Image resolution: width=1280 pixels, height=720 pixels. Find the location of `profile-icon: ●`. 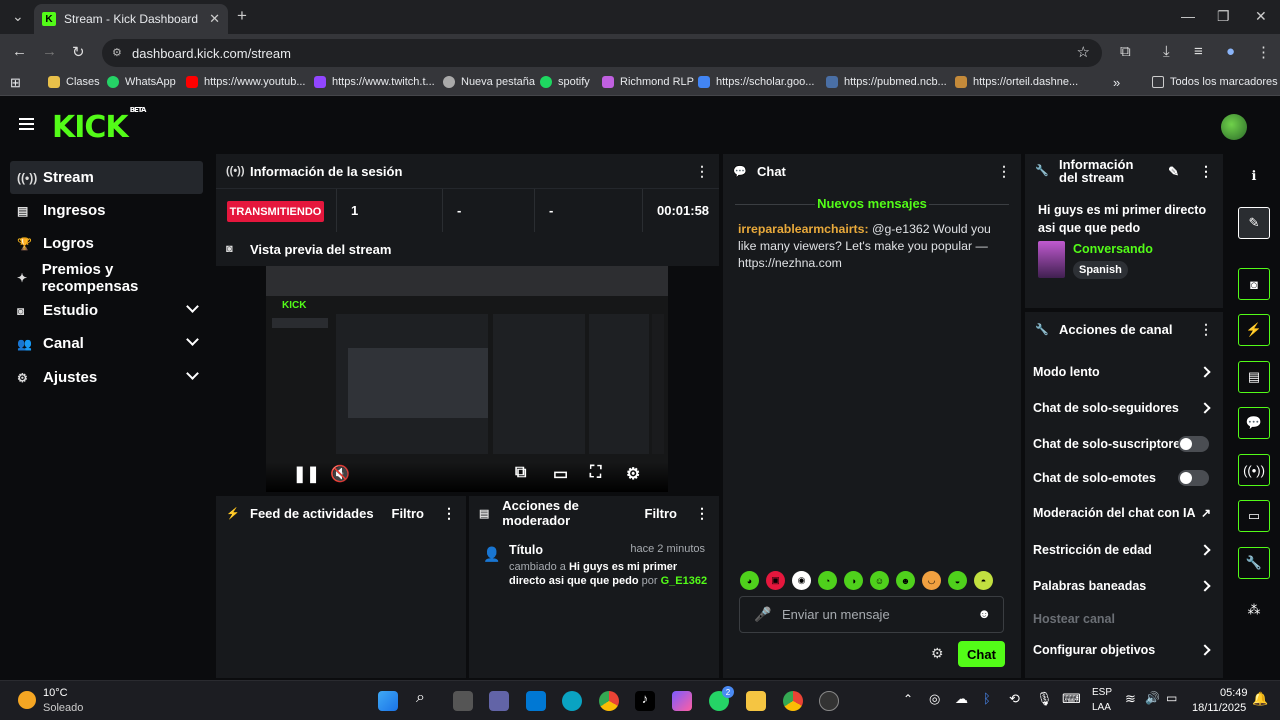

profile-icon: ● is located at coordinates (1230, 51).